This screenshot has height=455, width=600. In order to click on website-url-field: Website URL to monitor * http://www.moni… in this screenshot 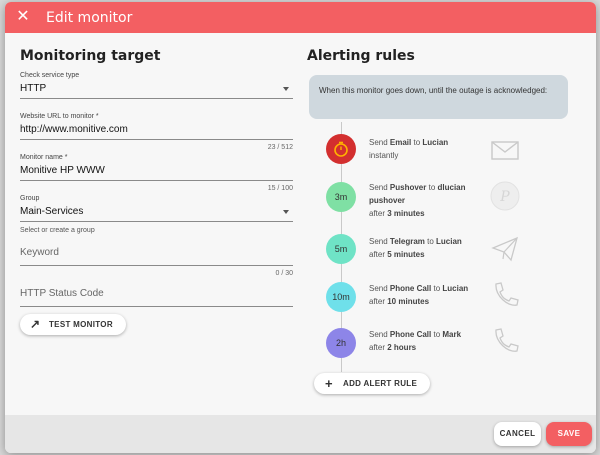, I will do `click(156, 132)`.